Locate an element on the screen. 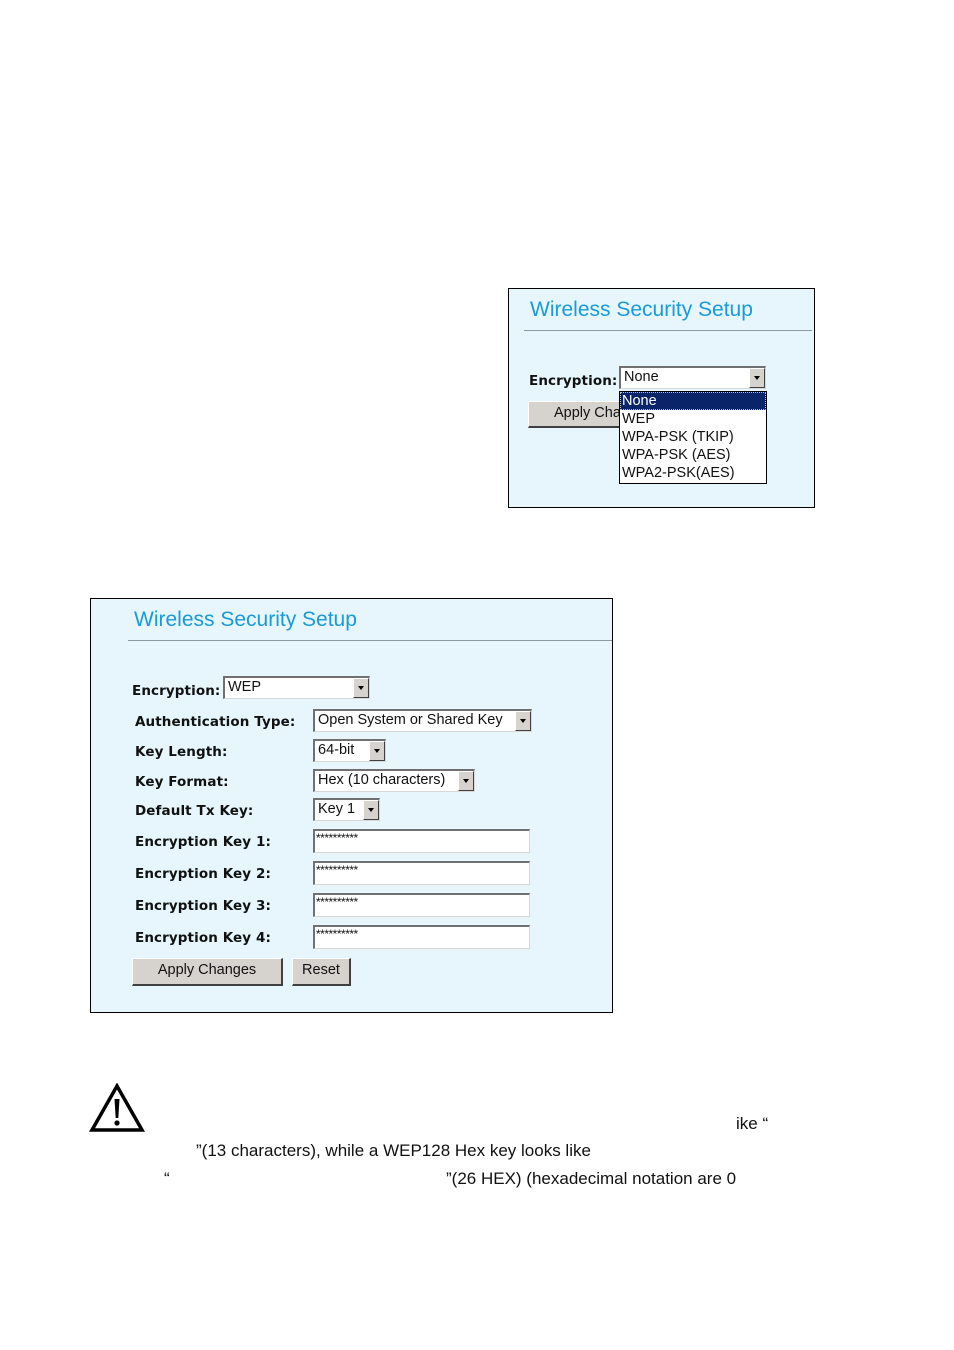 This screenshot has width=954, height=1350. encryption-key-1-input: ********** is located at coordinates (421, 841).